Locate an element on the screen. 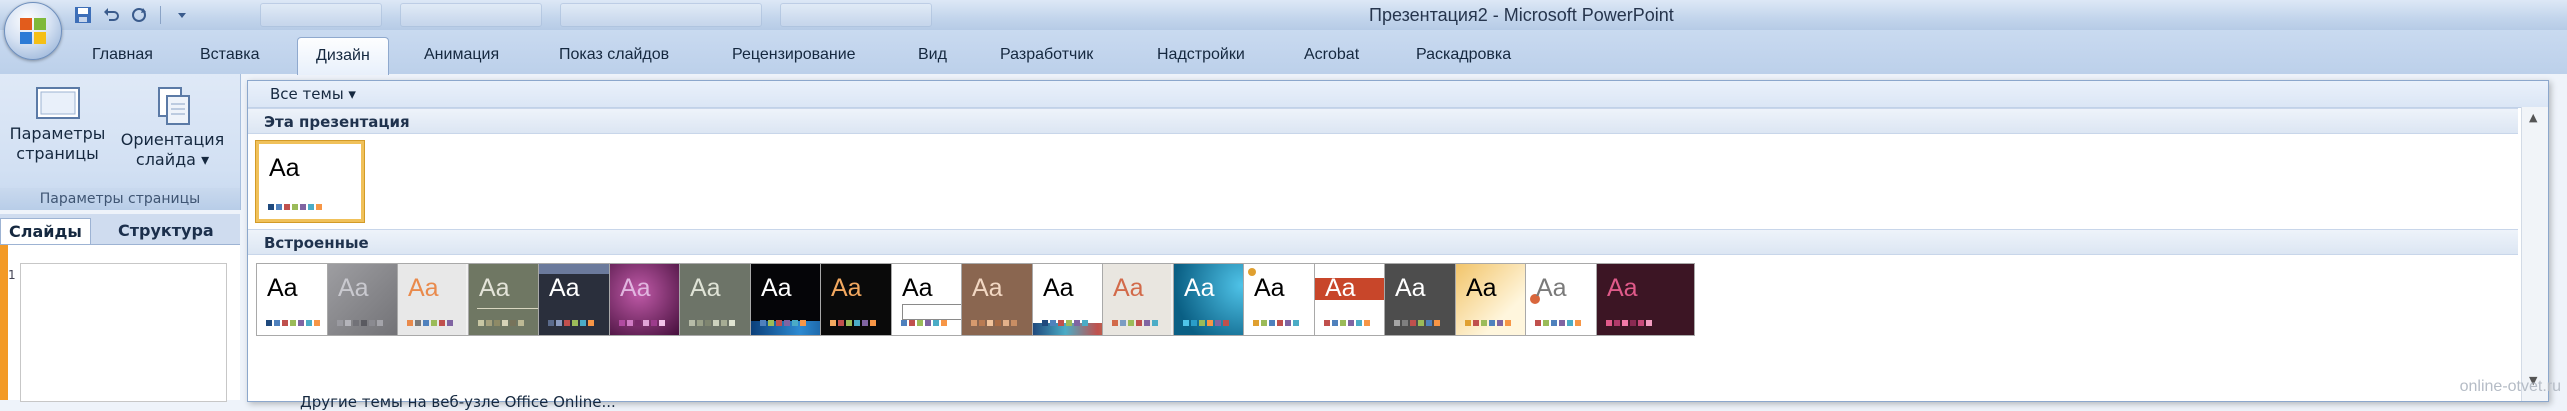 This screenshot has height=411, width=2567. page-setup-icon is located at coordinates (57, 103).